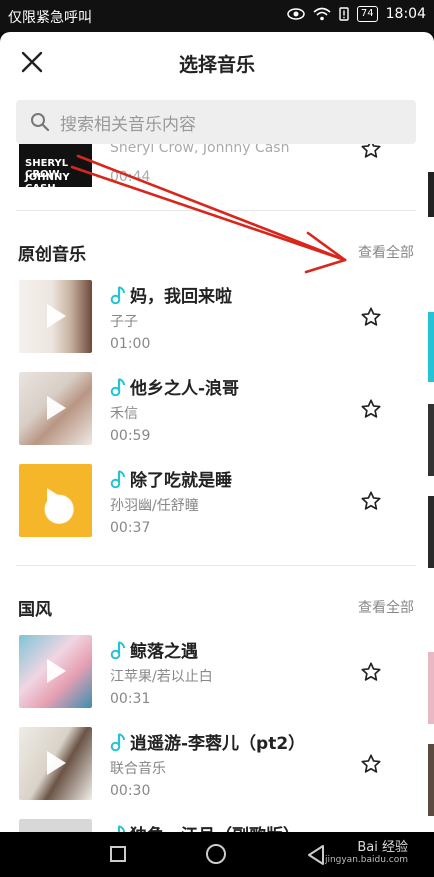  I want to click on clock-text: 18:04, so click(405, 14).